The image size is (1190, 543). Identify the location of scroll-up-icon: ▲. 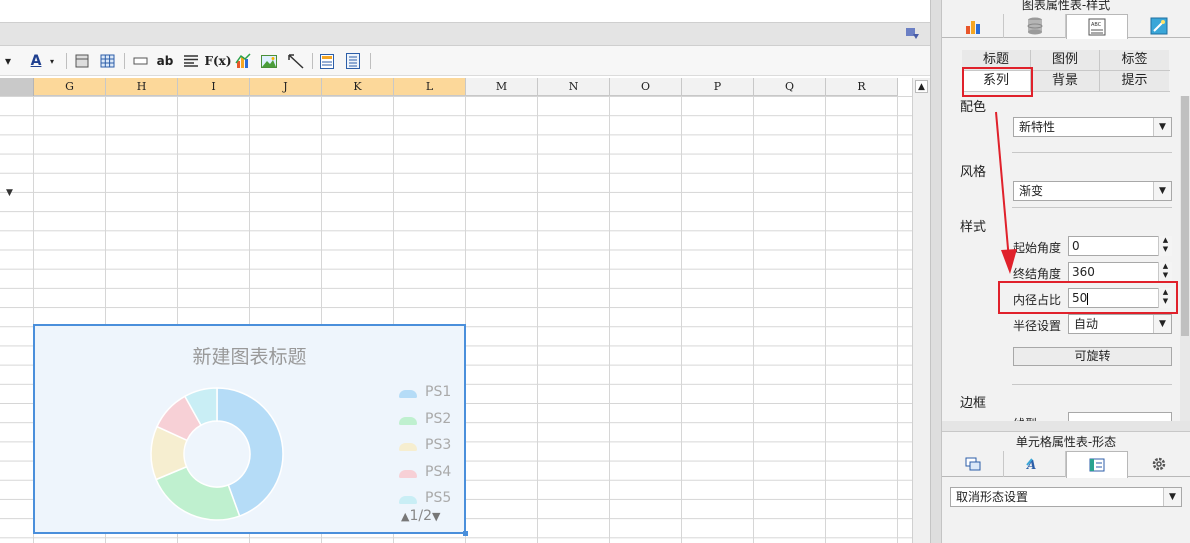
(921, 86).